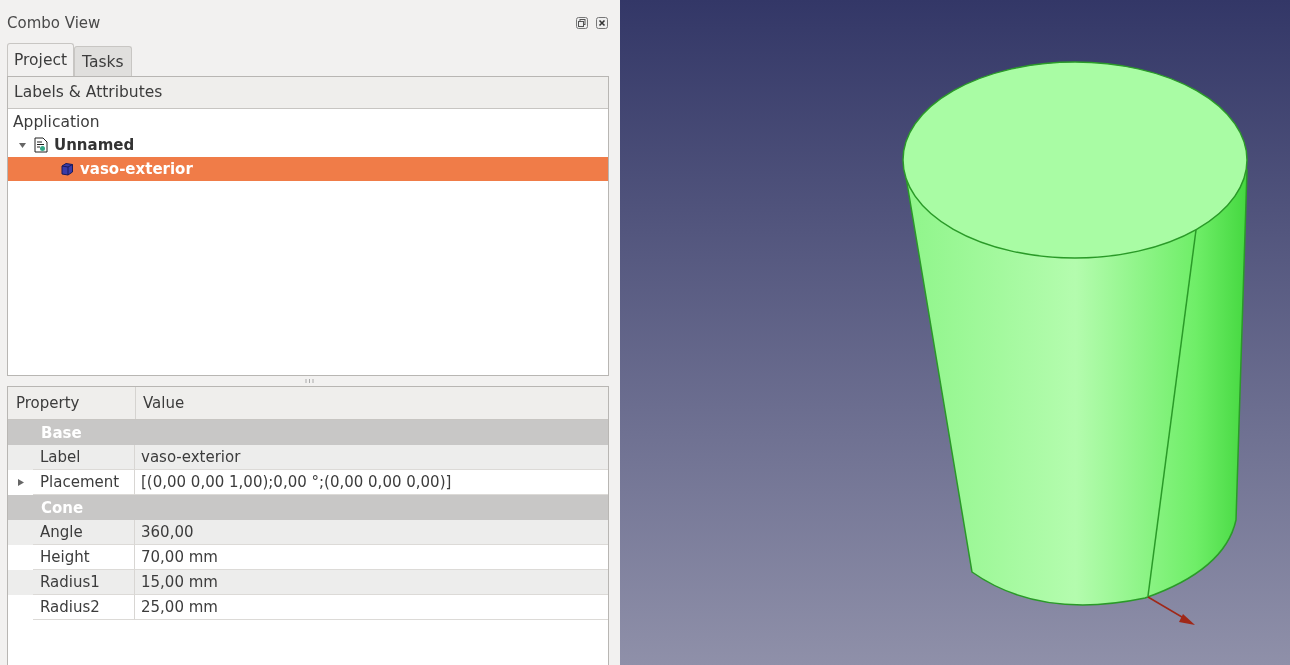 Image resolution: width=1290 pixels, height=665 pixels. I want to click on property-value: 25,00 mm, so click(371, 607).